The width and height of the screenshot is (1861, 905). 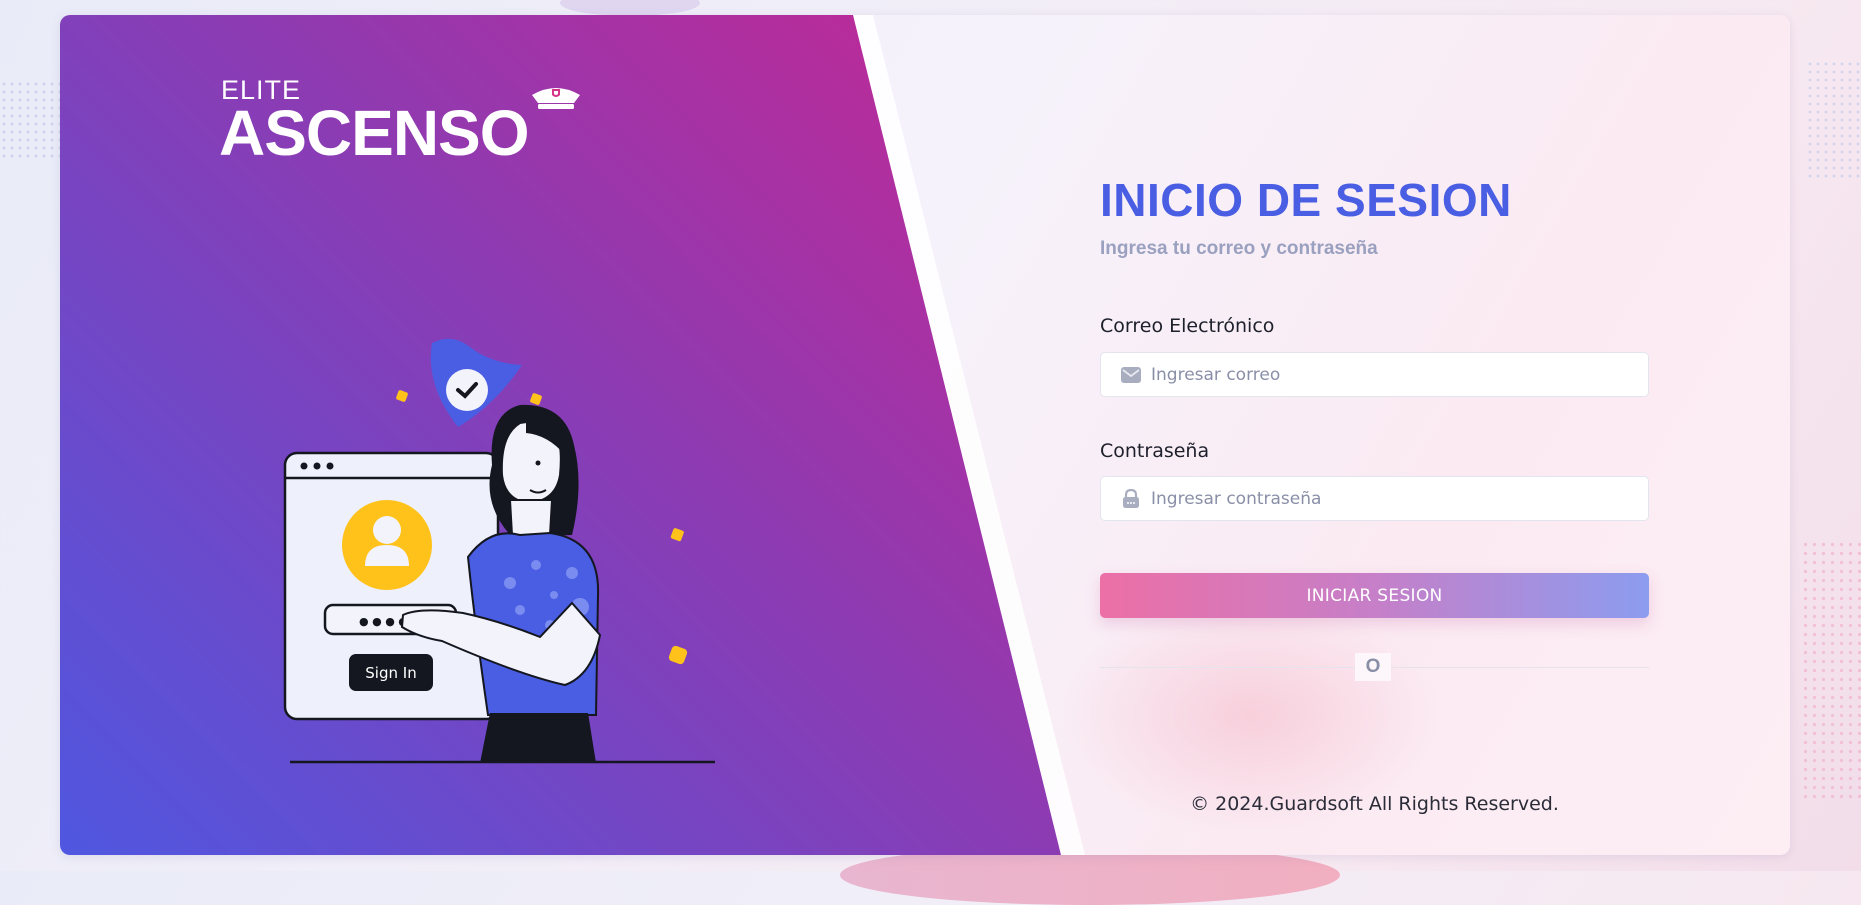 I want to click on lock-icon, so click(x=1131, y=498).